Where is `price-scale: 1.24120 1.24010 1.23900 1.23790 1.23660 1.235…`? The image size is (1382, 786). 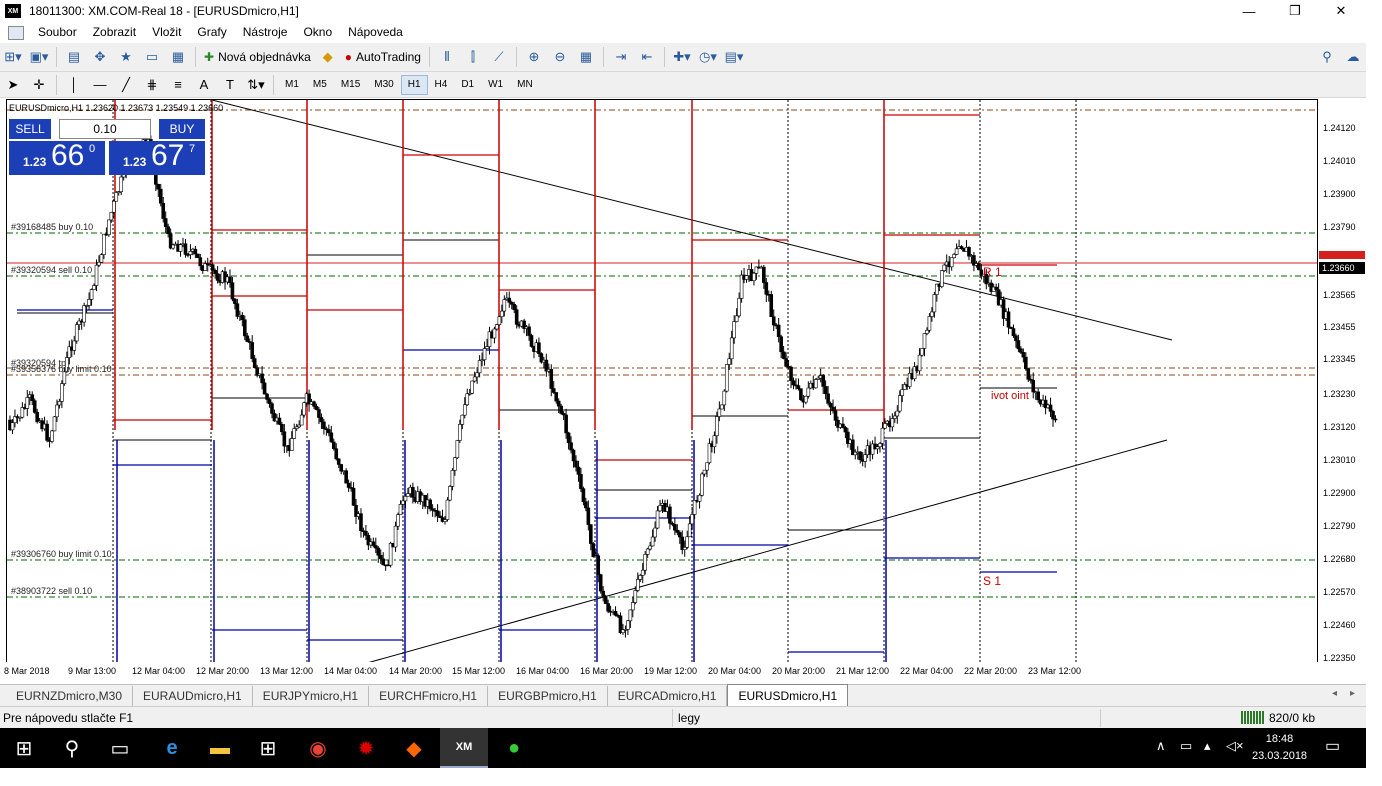
price-scale: 1.24120 1.24010 1.23900 1.23790 1.23660 1.235… is located at coordinates (1341, 381).